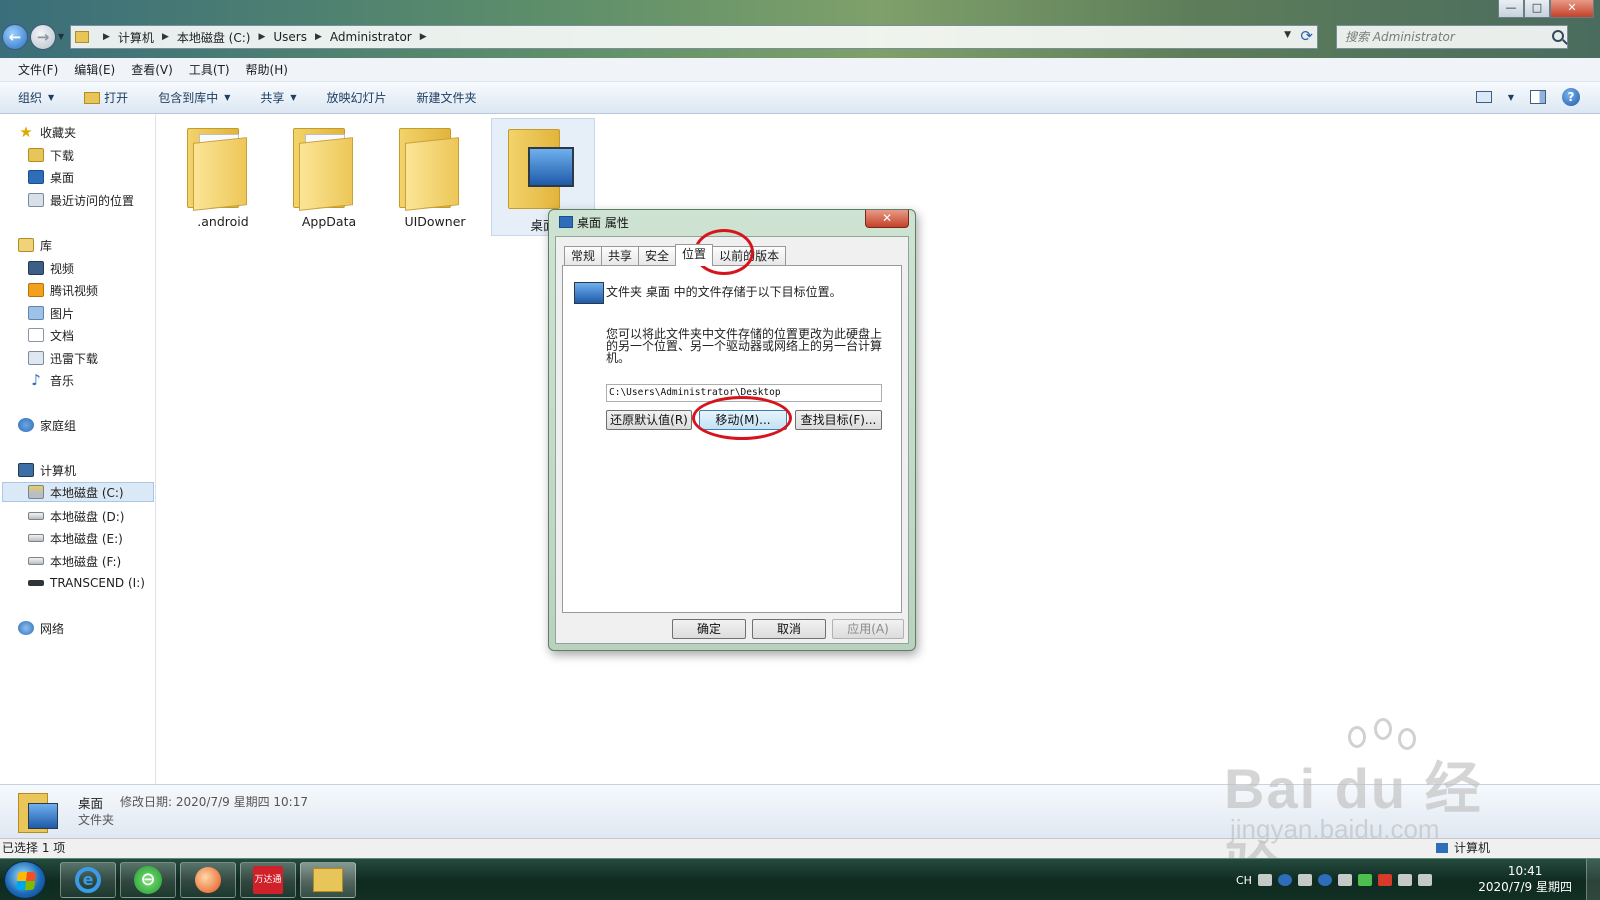 The width and height of the screenshot is (1600, 900). Describe the element at coordinates (36, 97) in the screenshot. I see `organize-button: 组织 ▼` at that location.